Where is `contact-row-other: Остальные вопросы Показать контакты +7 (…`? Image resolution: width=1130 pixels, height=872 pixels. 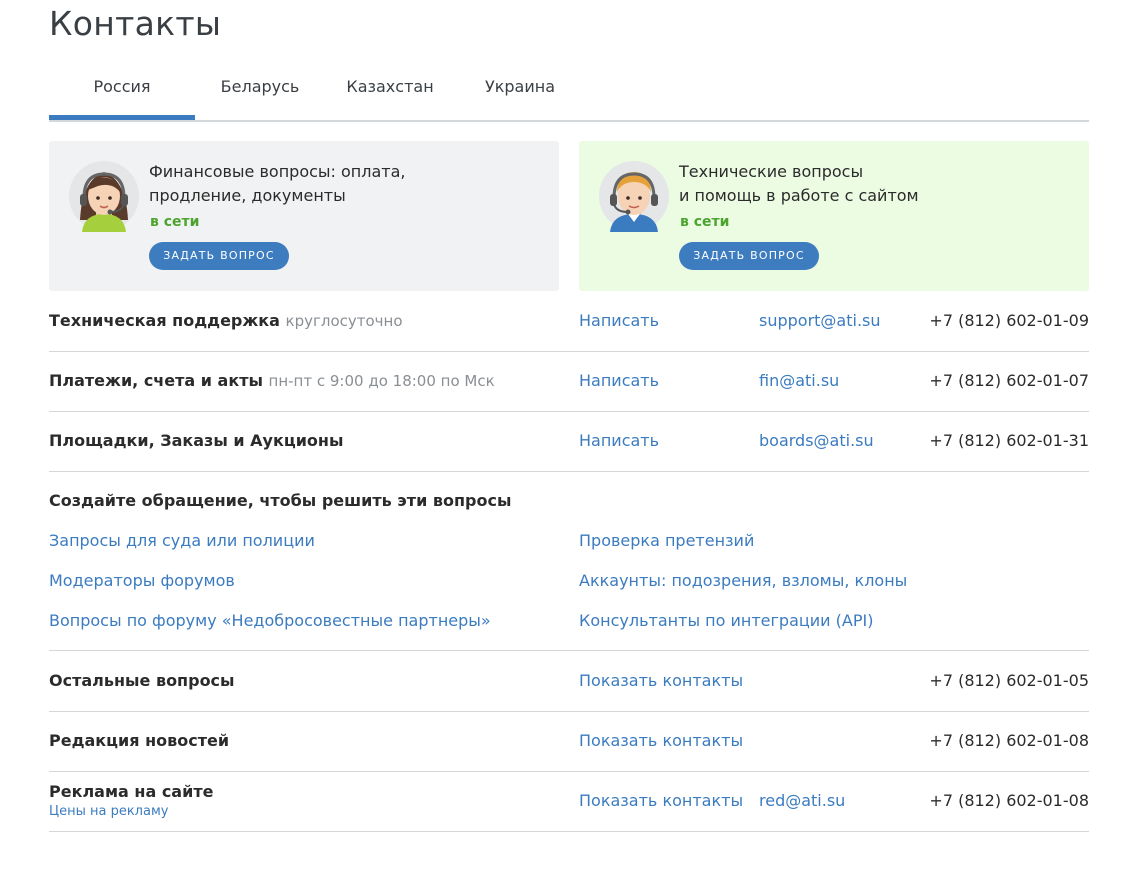
contact-row-other: Остальные вопросы Показать контакты +7 (… is located at coordinates (569, 681).